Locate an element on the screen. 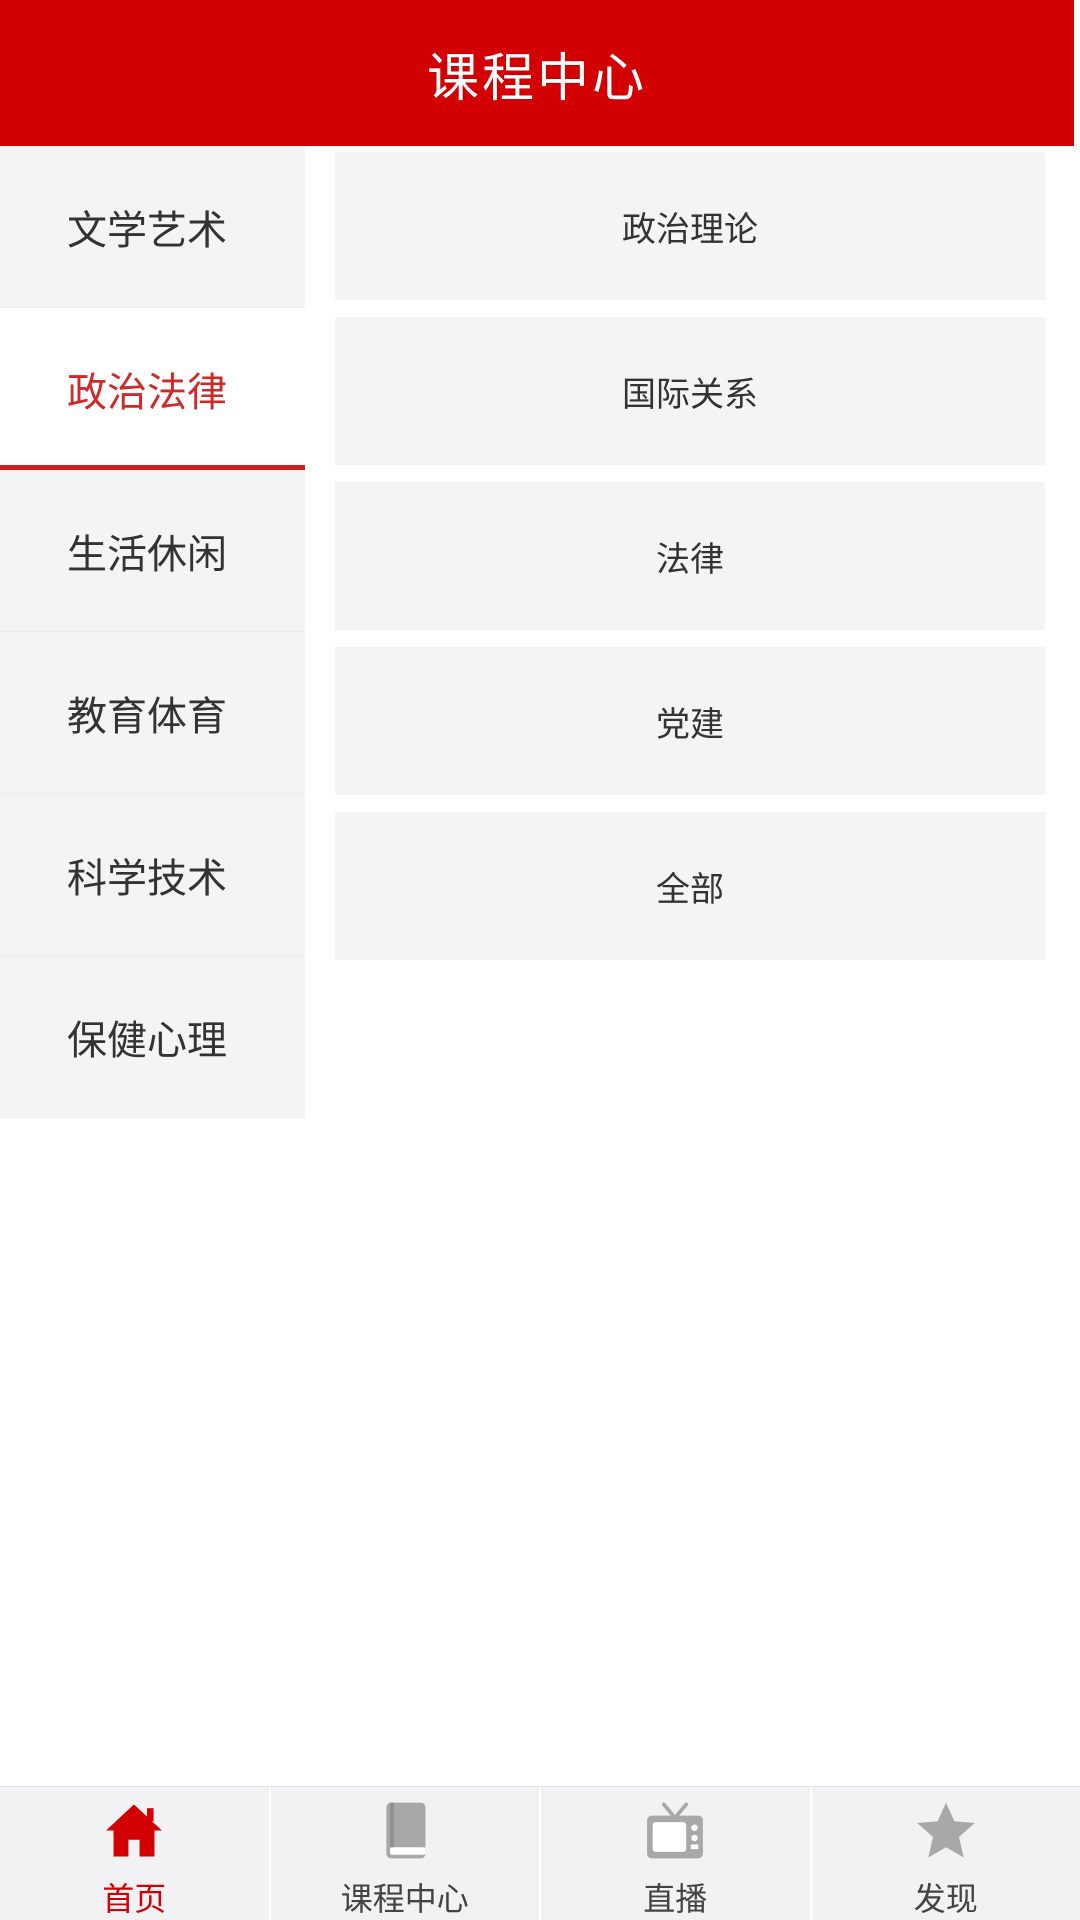  tab-label: 直播 is located at coordinates (675, 1899).